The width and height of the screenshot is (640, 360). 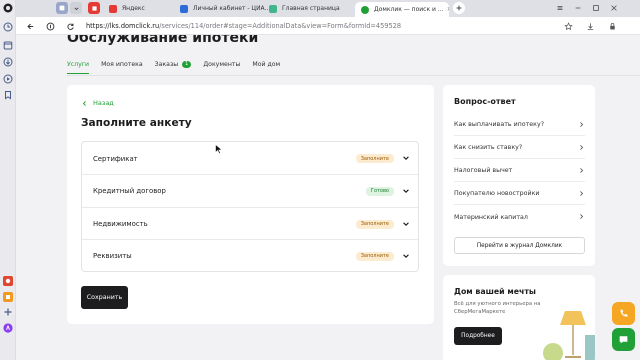 What do you see at coordinates (519, 245) in the screenshot?
I see `journal-button: Перейти в журнал Домклик` at bounding box center [519, 245].